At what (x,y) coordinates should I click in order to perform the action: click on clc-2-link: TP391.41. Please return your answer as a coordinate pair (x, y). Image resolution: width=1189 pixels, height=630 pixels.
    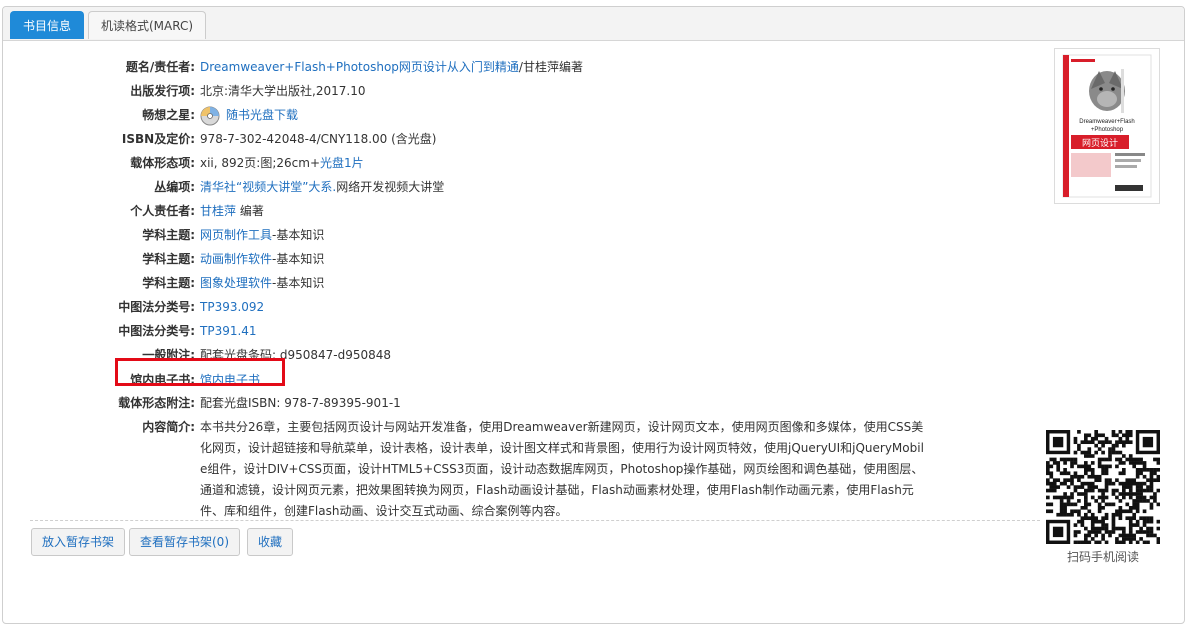
    Looking at the image, I should click on (228, 331).